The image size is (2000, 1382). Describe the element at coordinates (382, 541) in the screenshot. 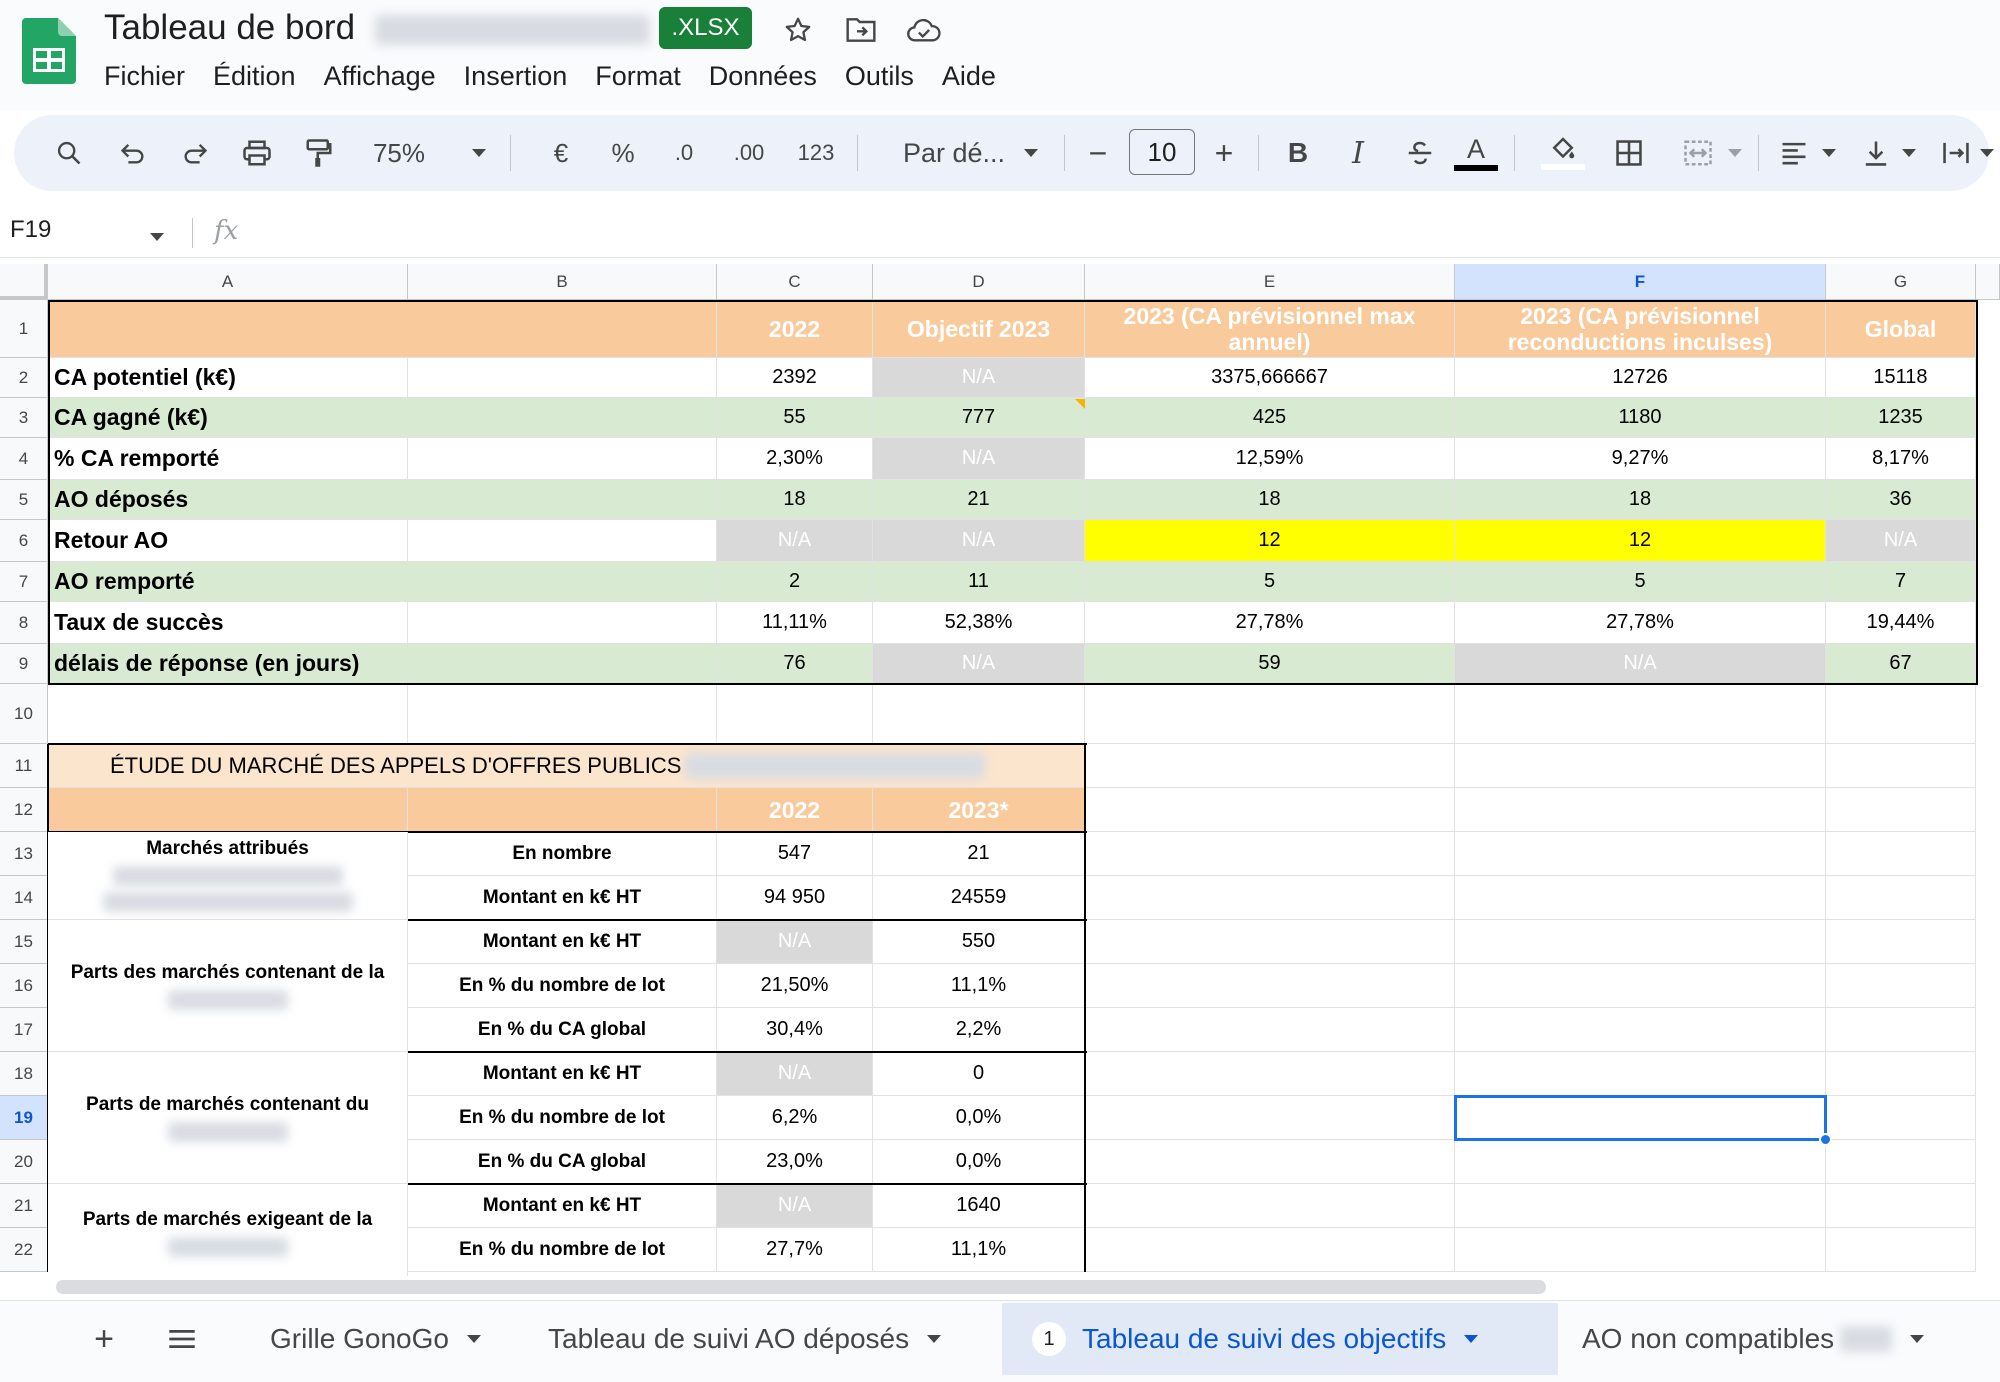

I see `table1-row-label: Retour AO` at that location.